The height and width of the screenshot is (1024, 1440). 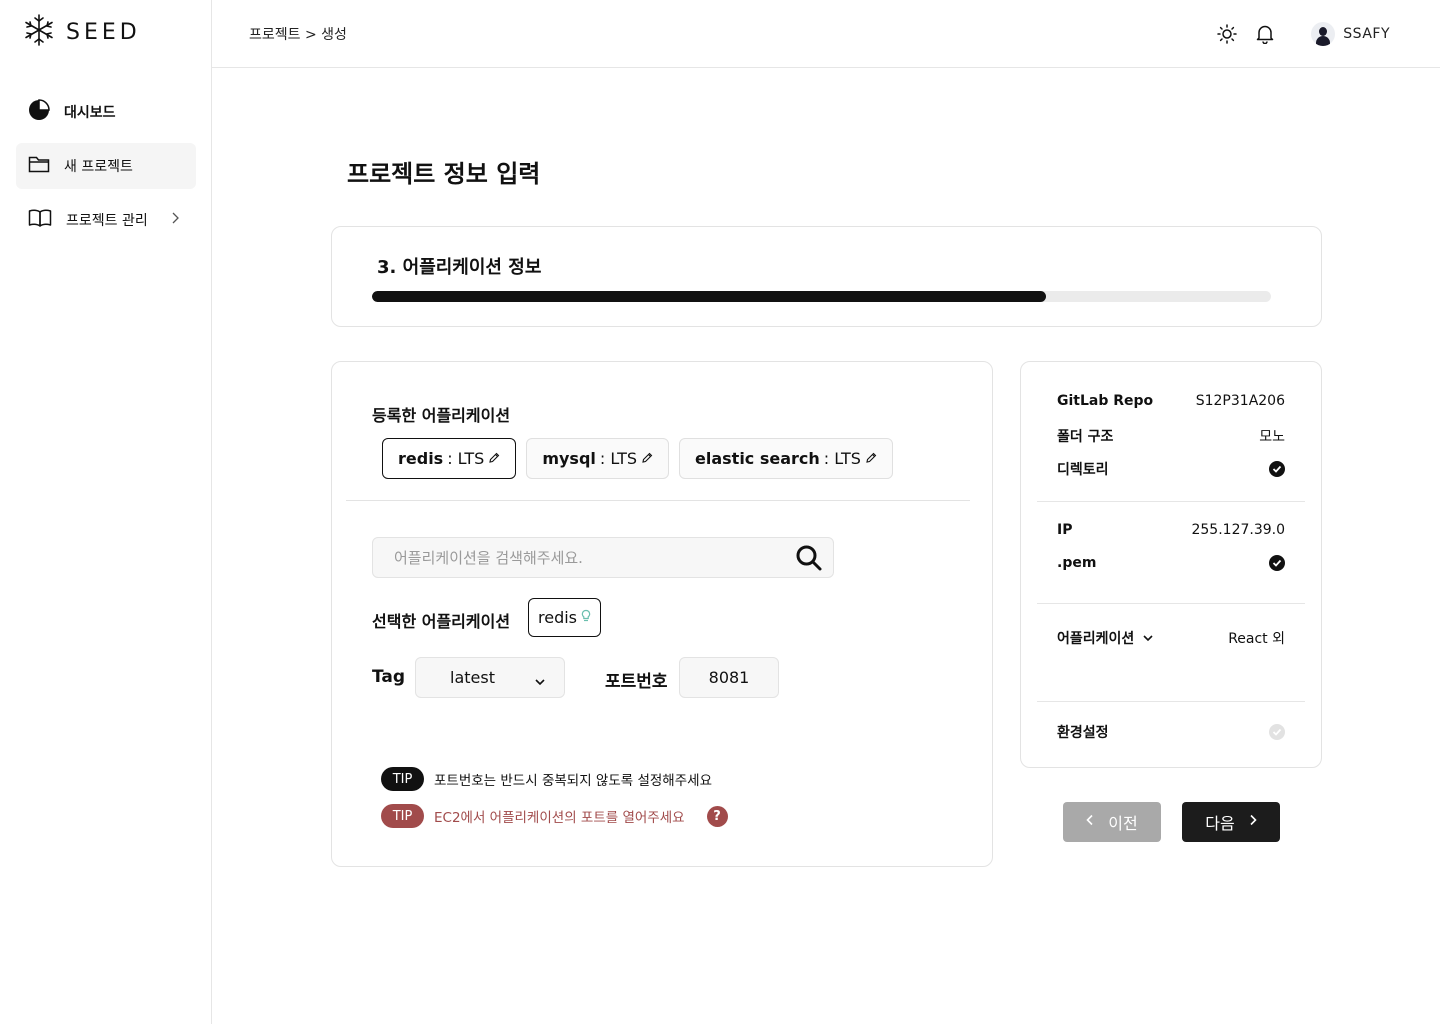 What do you see at coordinates (1272, 437) in the screenshot?
I see `summary-value: 모노` at bounding box center [1272, 437].